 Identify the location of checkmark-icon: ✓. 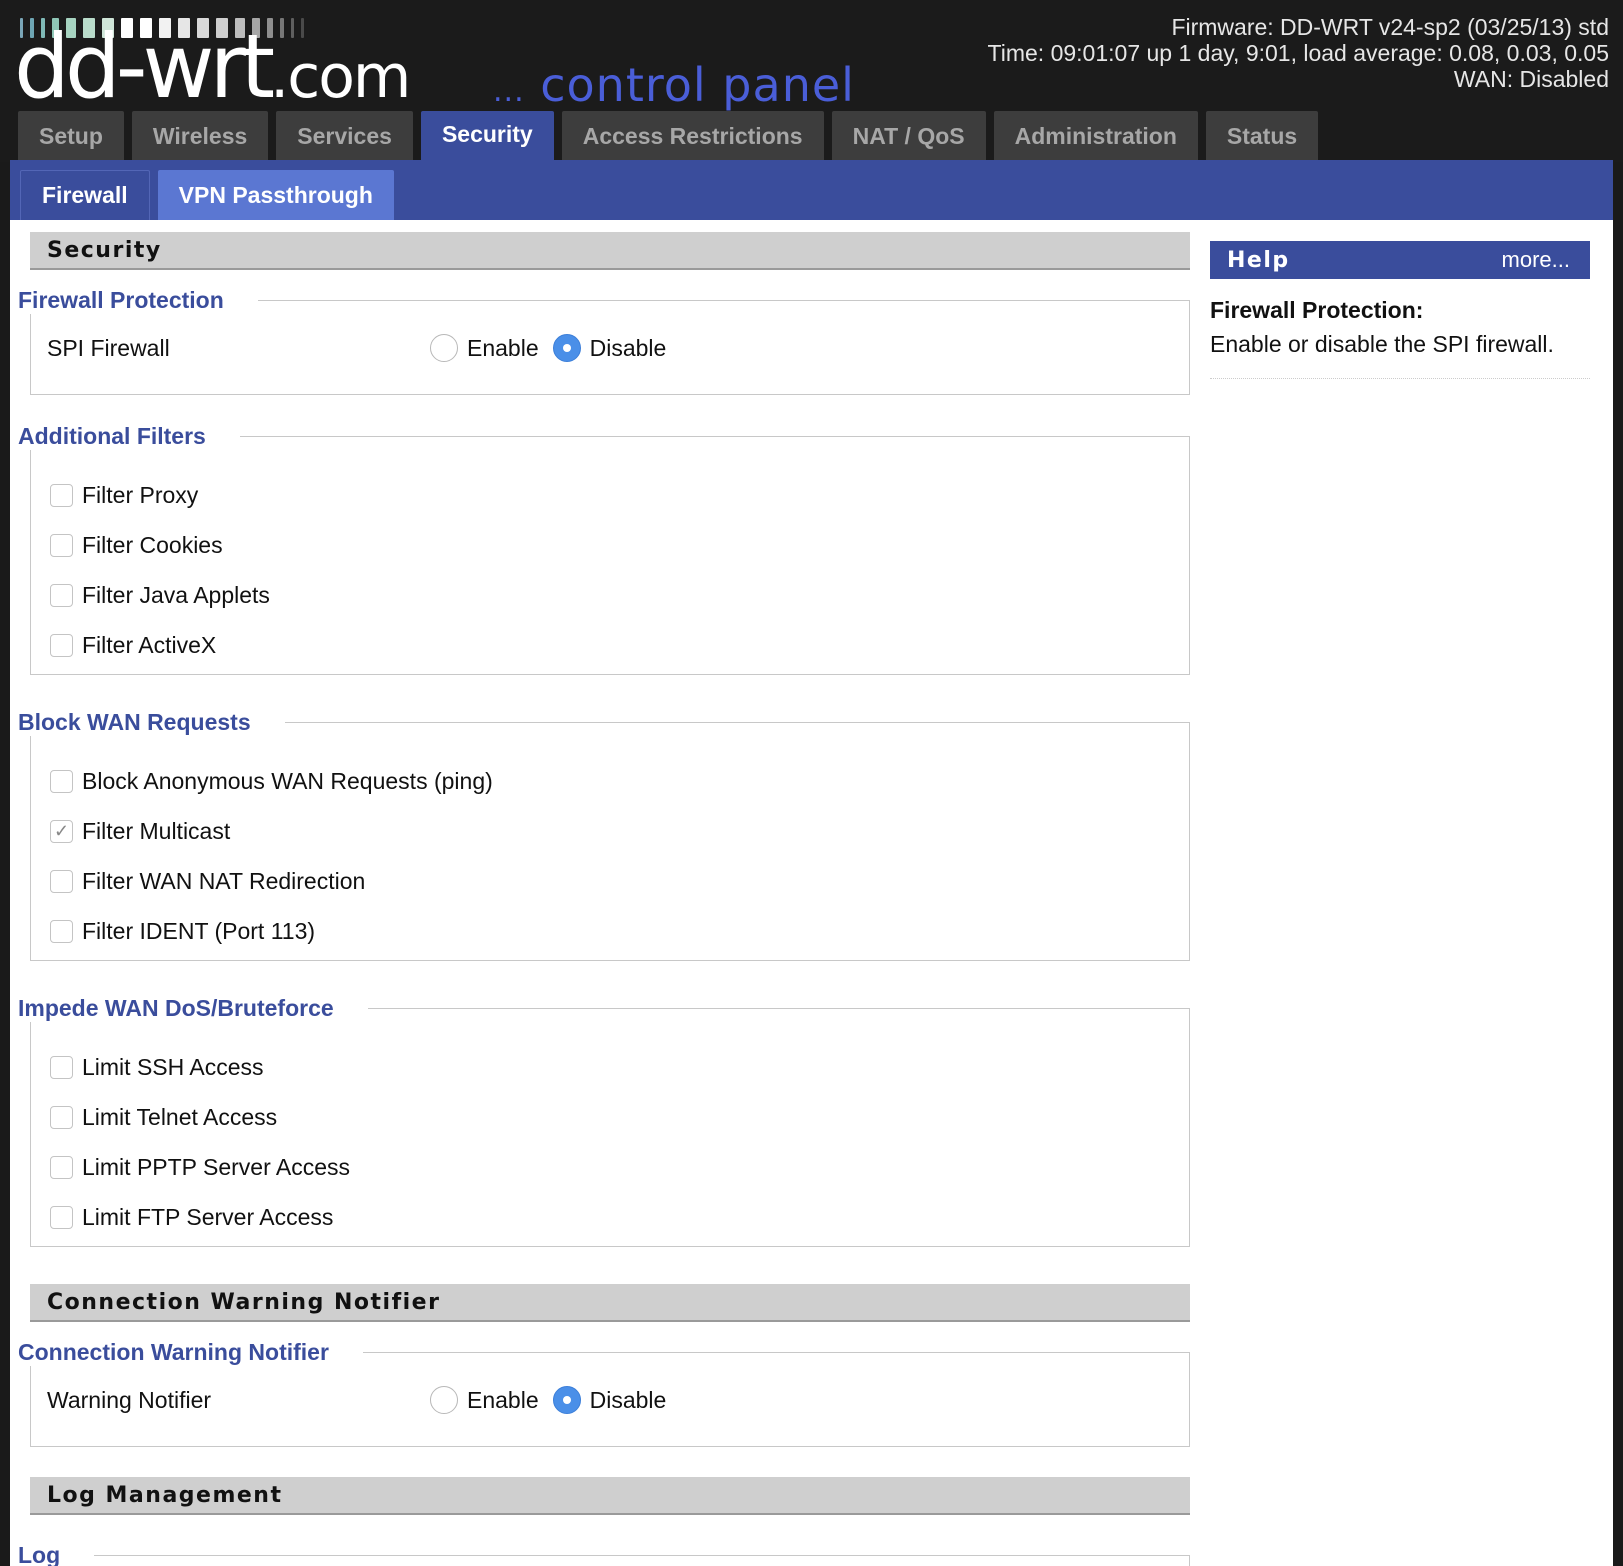
(61, 831).